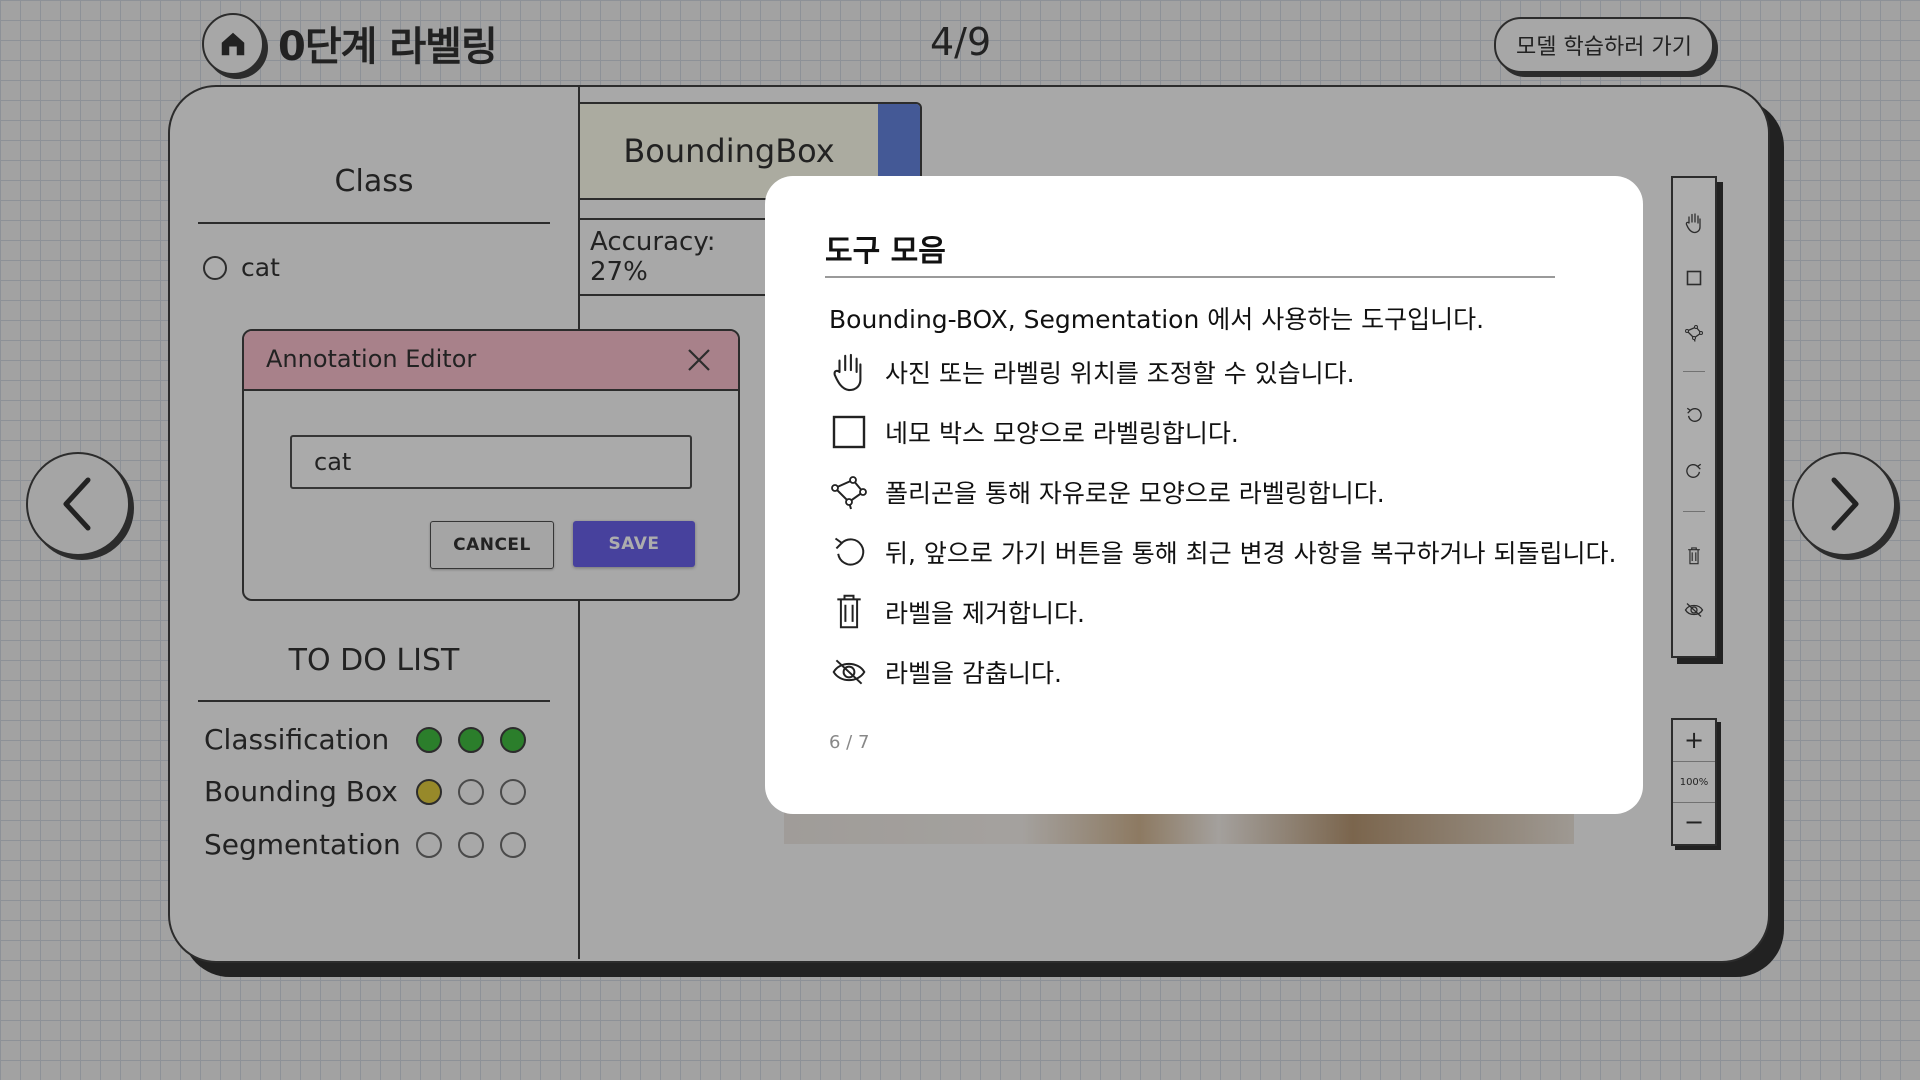 This screenshot has height=1080, width=1920. Describe the element at coordinates (260, 267) in the screenshot. I see `class-label: cat` at that location.